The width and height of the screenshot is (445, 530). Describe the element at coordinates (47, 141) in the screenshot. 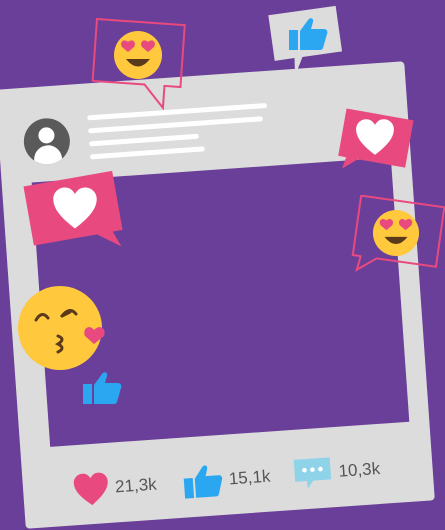

I see `avatar-icon` at that location.